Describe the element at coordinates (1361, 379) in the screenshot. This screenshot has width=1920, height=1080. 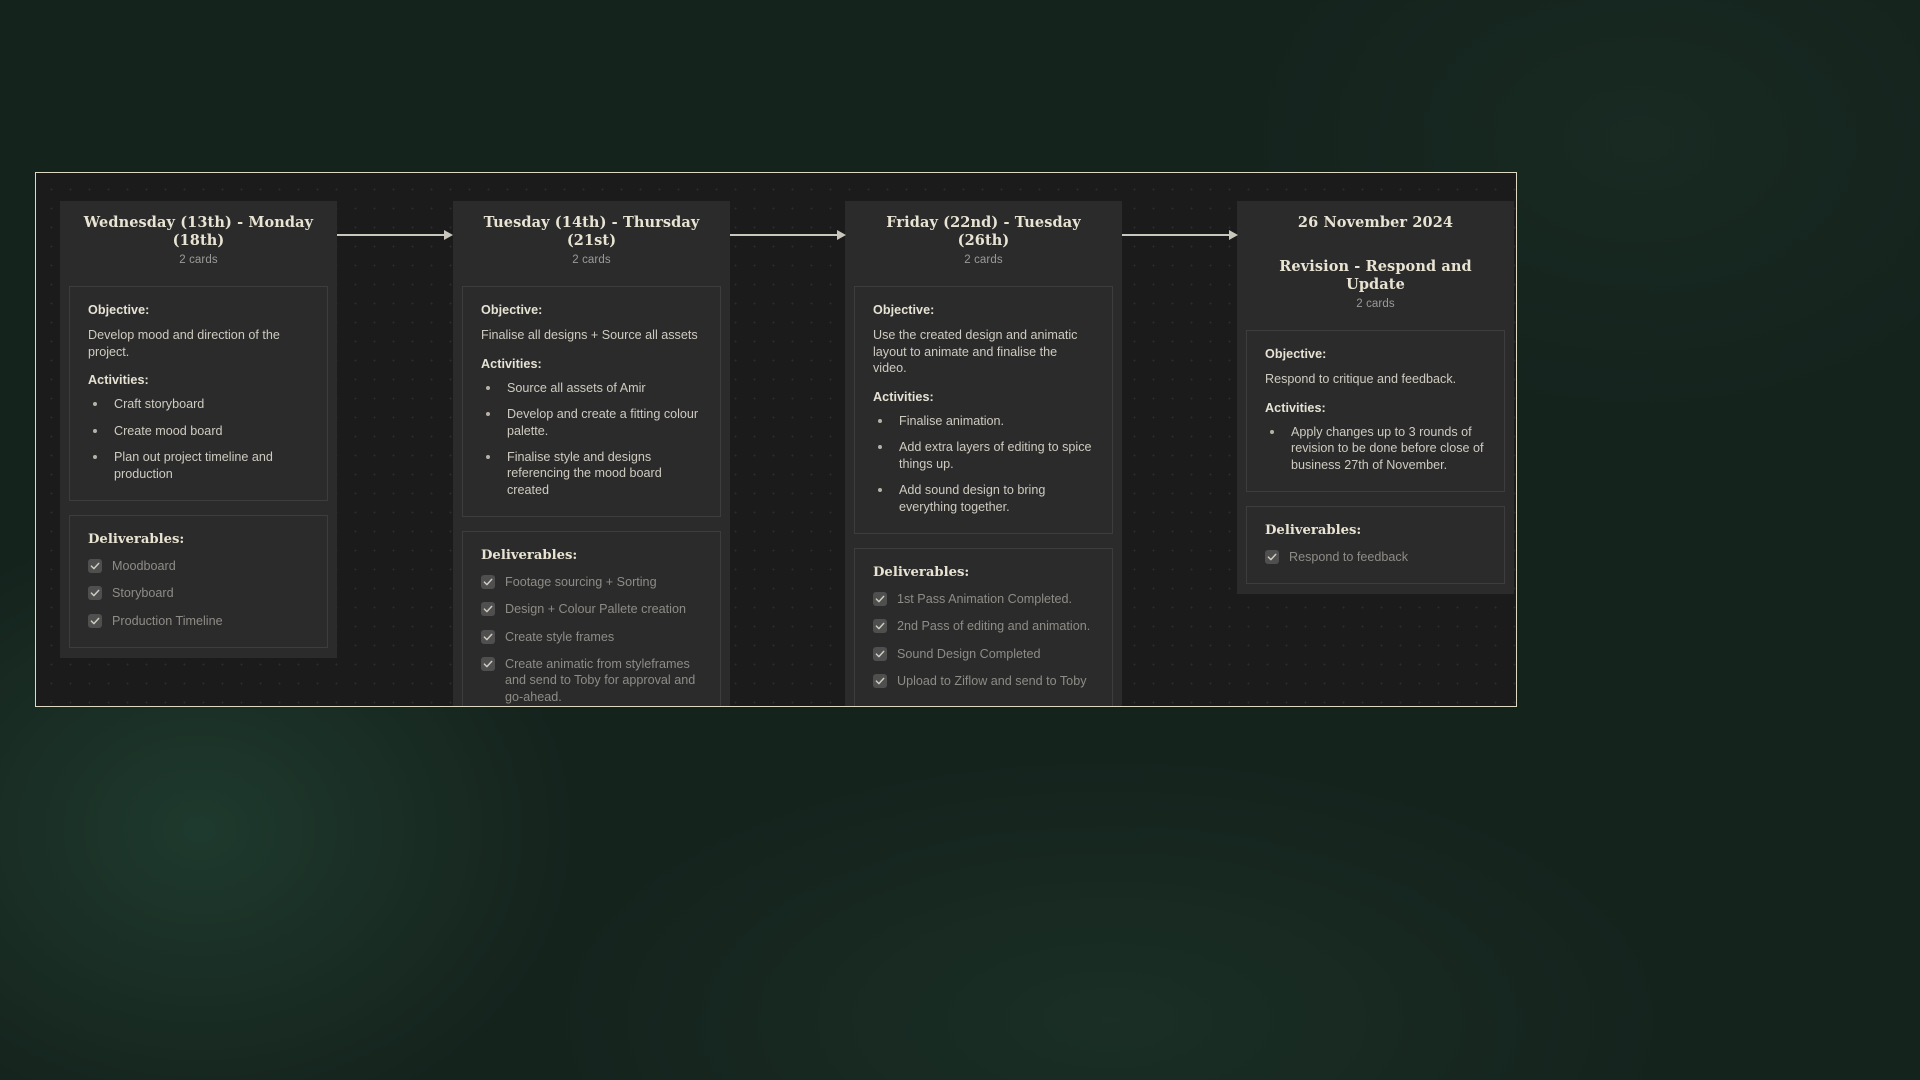
I see `objective-text: Respond to critique and feedback.` at that location.